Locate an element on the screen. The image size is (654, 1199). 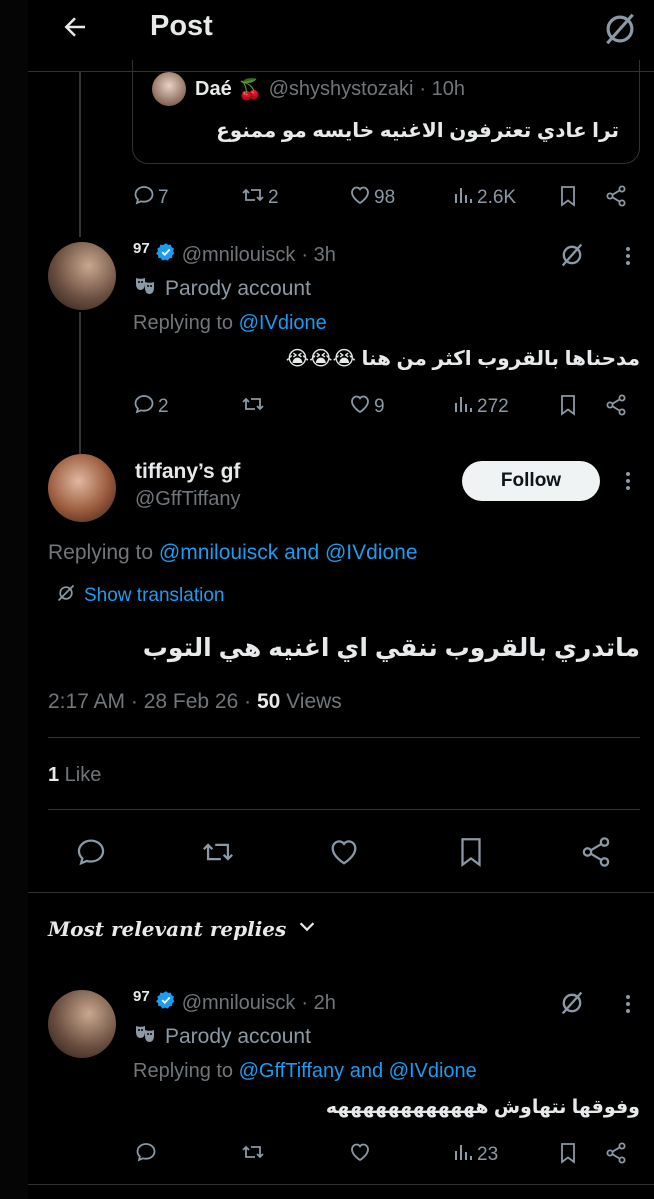
repost-count: 2 is located at coordinates (273, 197).